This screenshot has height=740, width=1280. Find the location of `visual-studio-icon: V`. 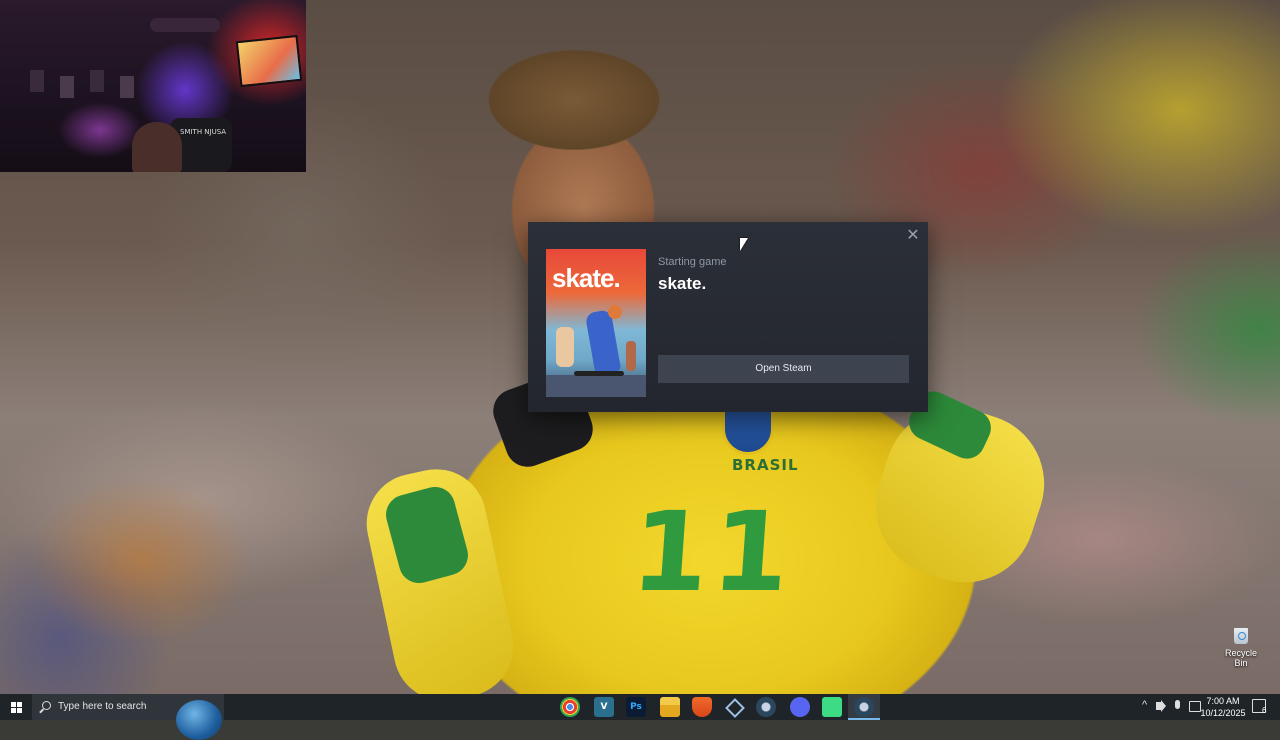

visual-studio-icon: V is located at coordinates (604, 707).